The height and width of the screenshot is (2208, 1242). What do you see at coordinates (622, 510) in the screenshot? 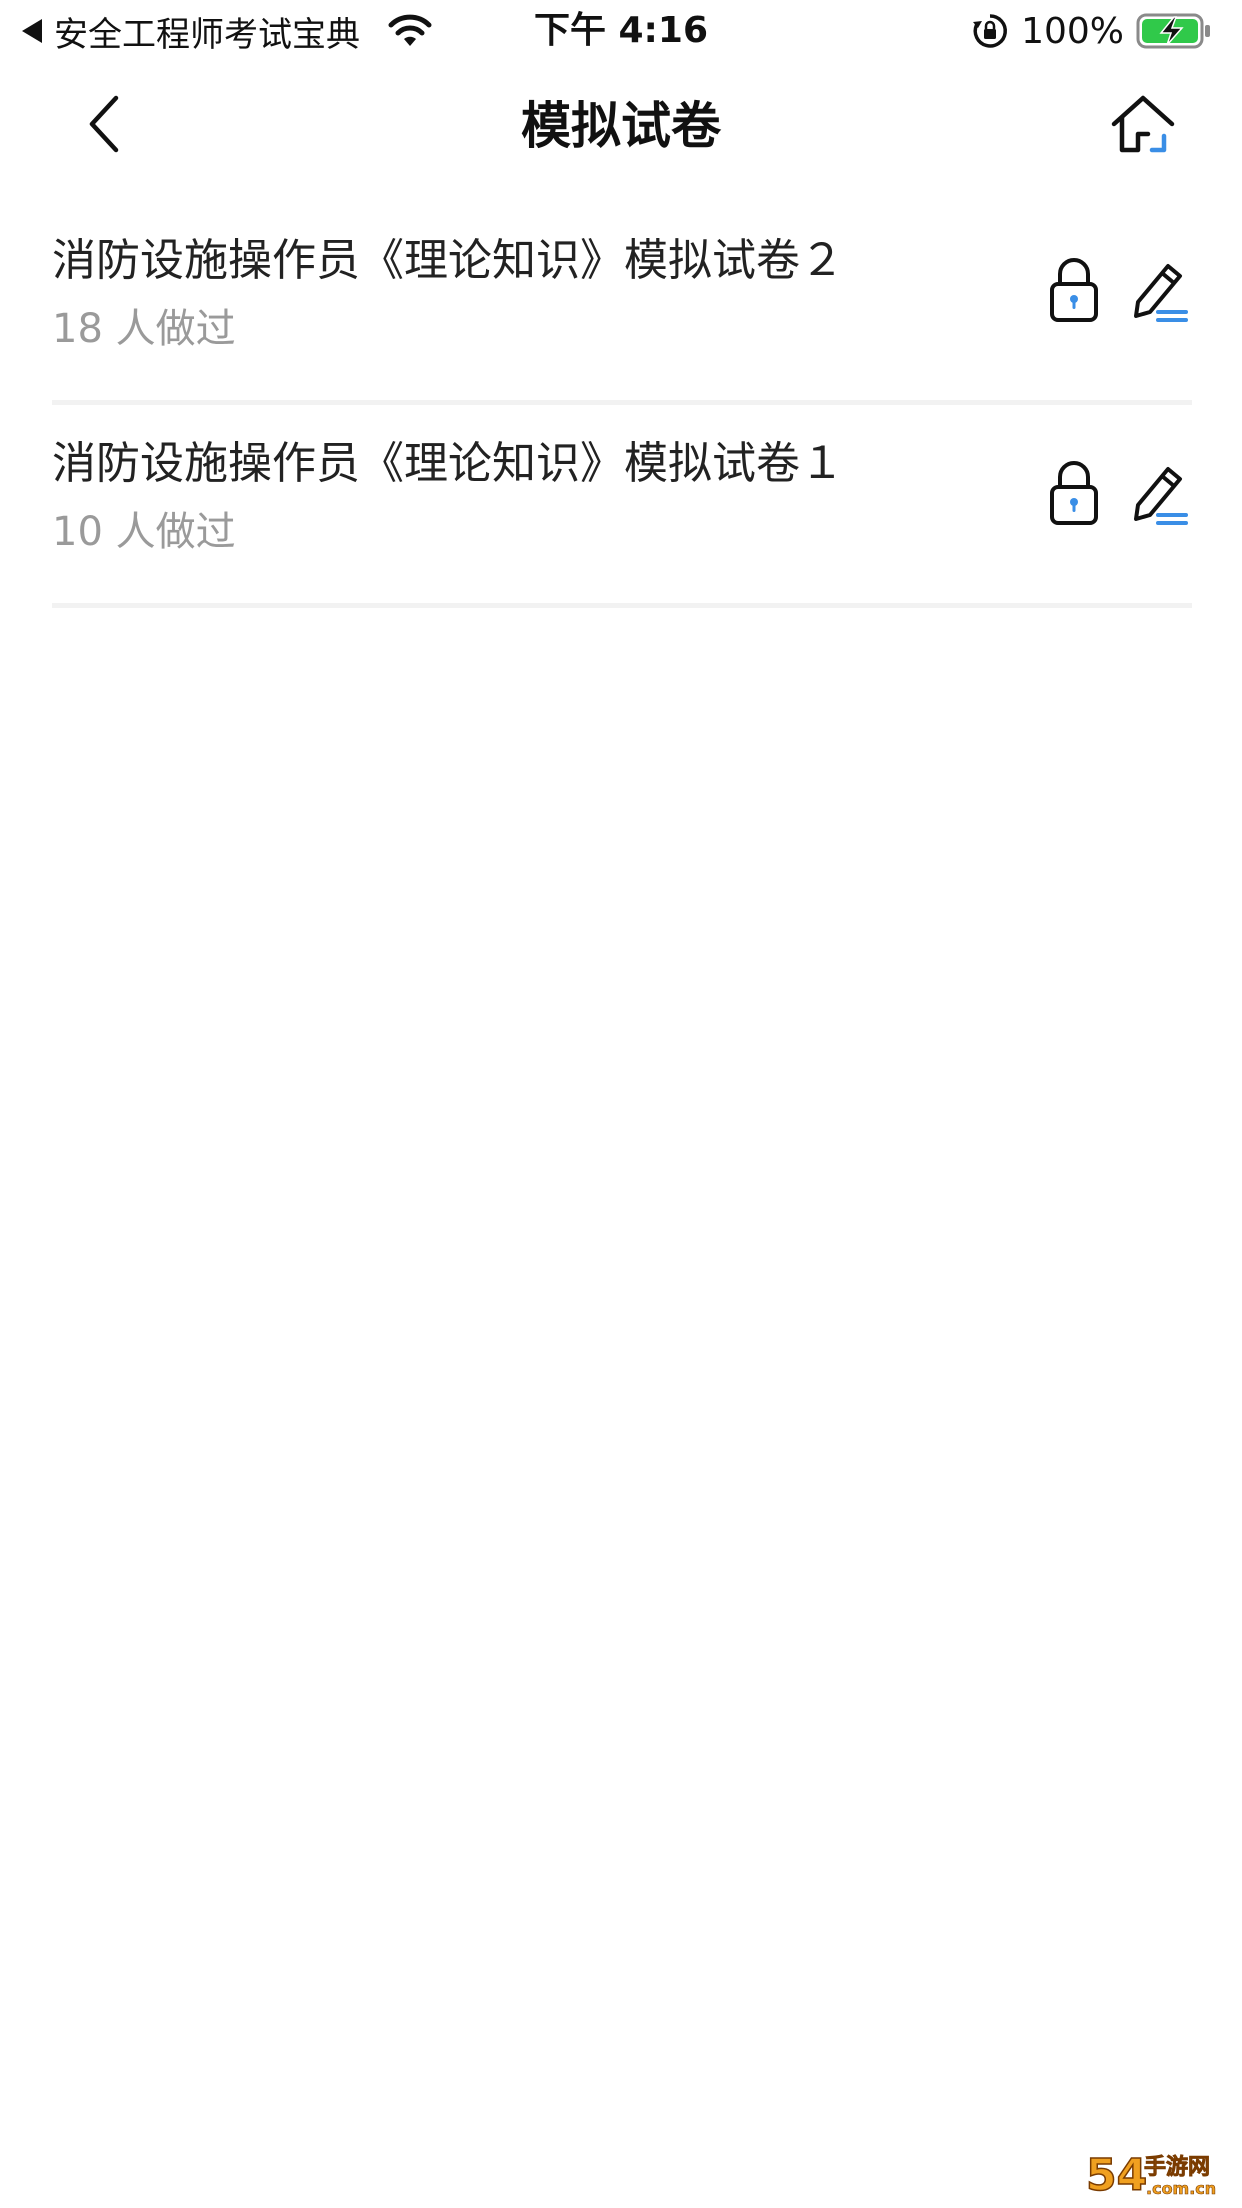
I see `list-item: 消防设施操作员《理论知识》模拟试卷１ 10 人做过` at bounding box center [622, 510].